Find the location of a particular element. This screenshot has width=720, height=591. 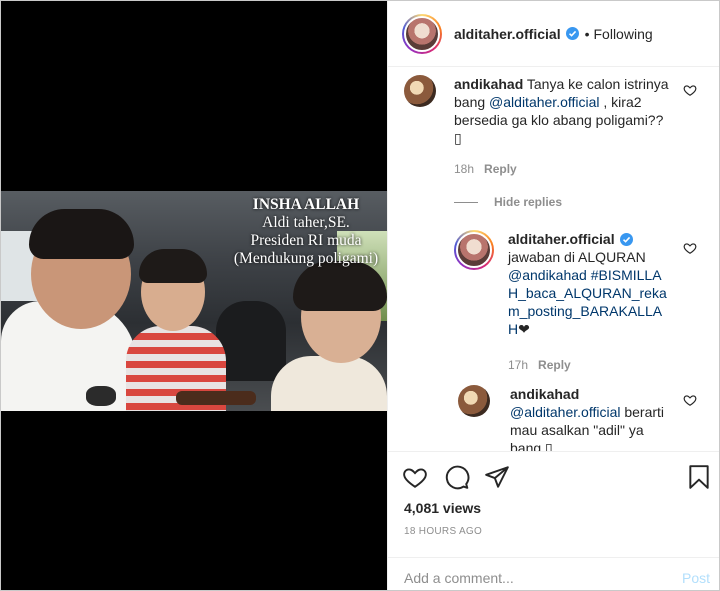

girl-hair is located at coordinates (340, 286).